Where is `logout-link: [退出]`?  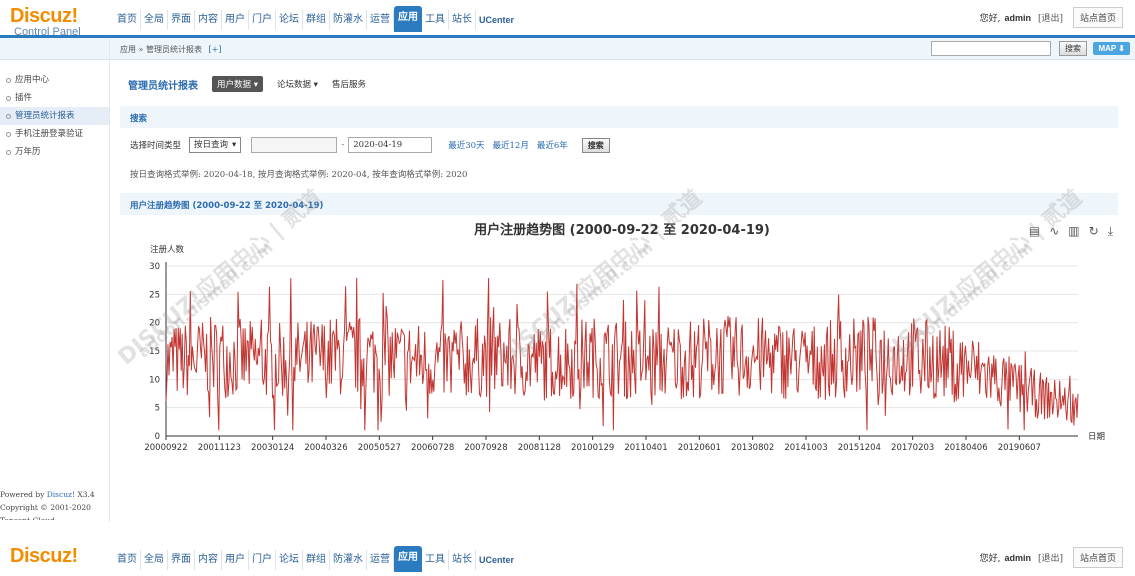 logout-link: [退出] is located at coordinates (1050, 17).